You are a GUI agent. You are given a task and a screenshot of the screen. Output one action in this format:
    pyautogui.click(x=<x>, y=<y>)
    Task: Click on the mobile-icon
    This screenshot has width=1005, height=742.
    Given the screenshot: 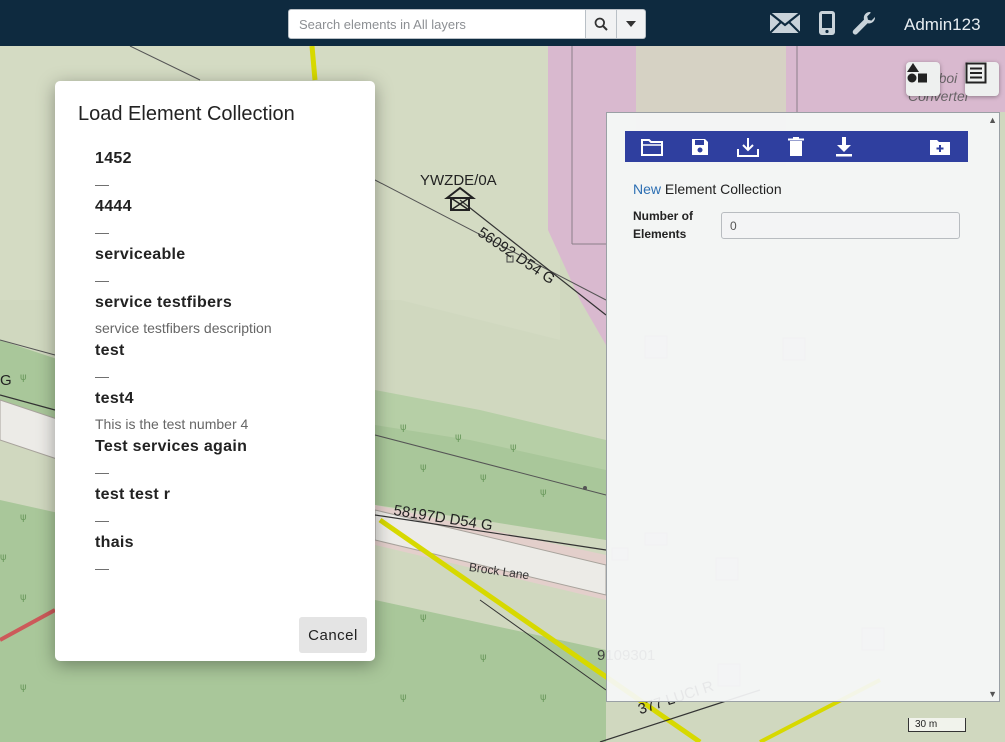 What is the action you would take?
    pyautogui.click(x=827, y=23)
    